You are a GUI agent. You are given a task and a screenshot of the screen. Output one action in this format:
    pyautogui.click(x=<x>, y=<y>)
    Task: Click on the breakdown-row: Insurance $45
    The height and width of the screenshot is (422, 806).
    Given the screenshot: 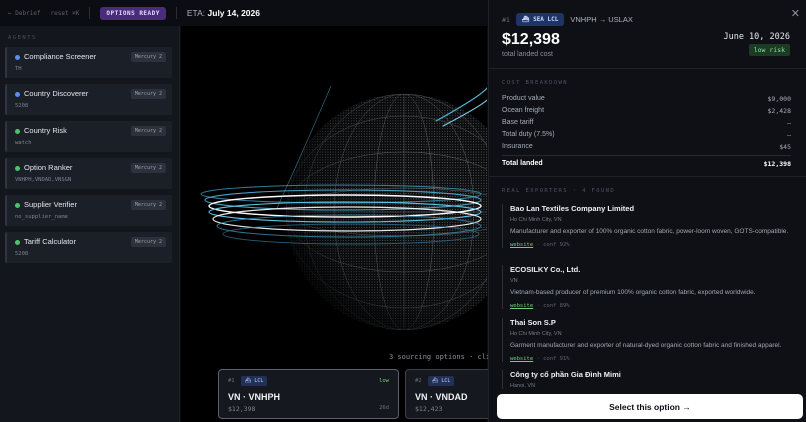 What is the action you would take?
    pyautogui.click(x=646, y=147)
    